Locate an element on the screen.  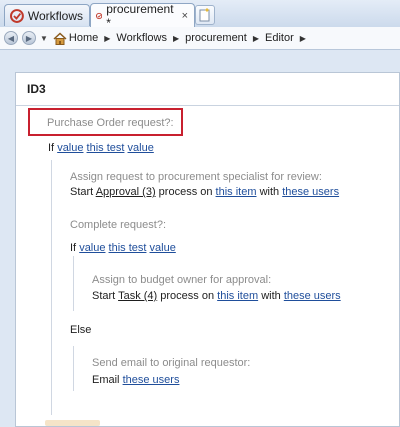
back-arrow-icon: ◀ is located at coordinates (11, 38).